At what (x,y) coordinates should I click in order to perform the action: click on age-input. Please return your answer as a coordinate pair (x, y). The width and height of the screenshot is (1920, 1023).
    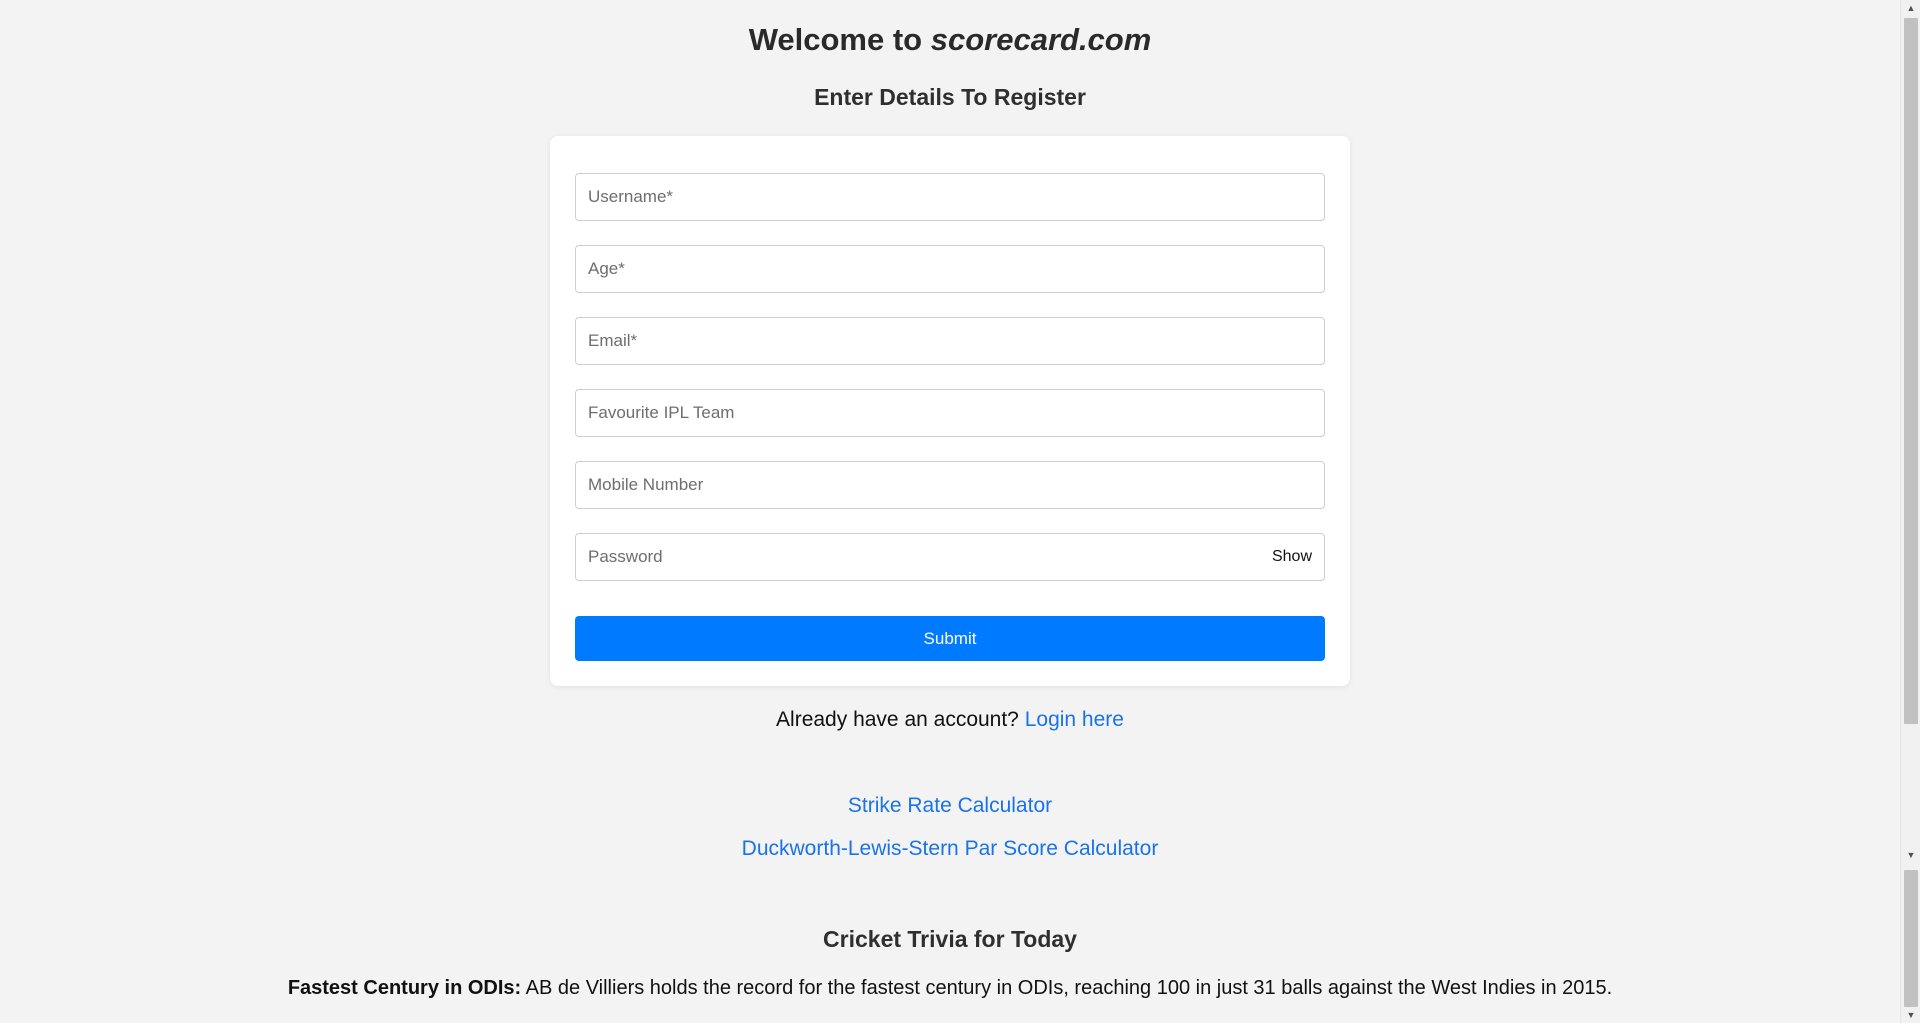
    Looking at the image, I should click on (950, 269).